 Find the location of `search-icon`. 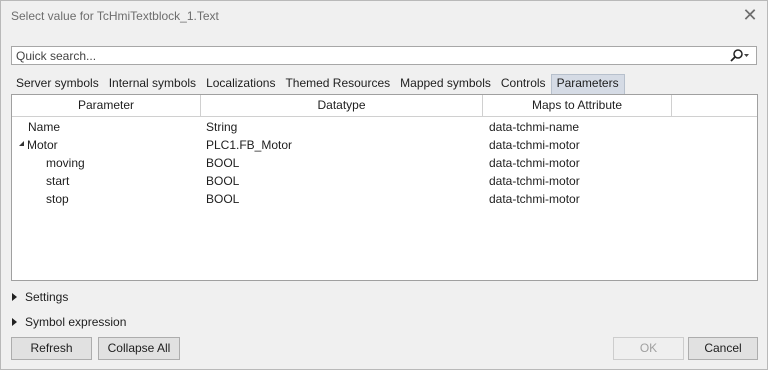

search-icon is located at coordinates (739, 55).